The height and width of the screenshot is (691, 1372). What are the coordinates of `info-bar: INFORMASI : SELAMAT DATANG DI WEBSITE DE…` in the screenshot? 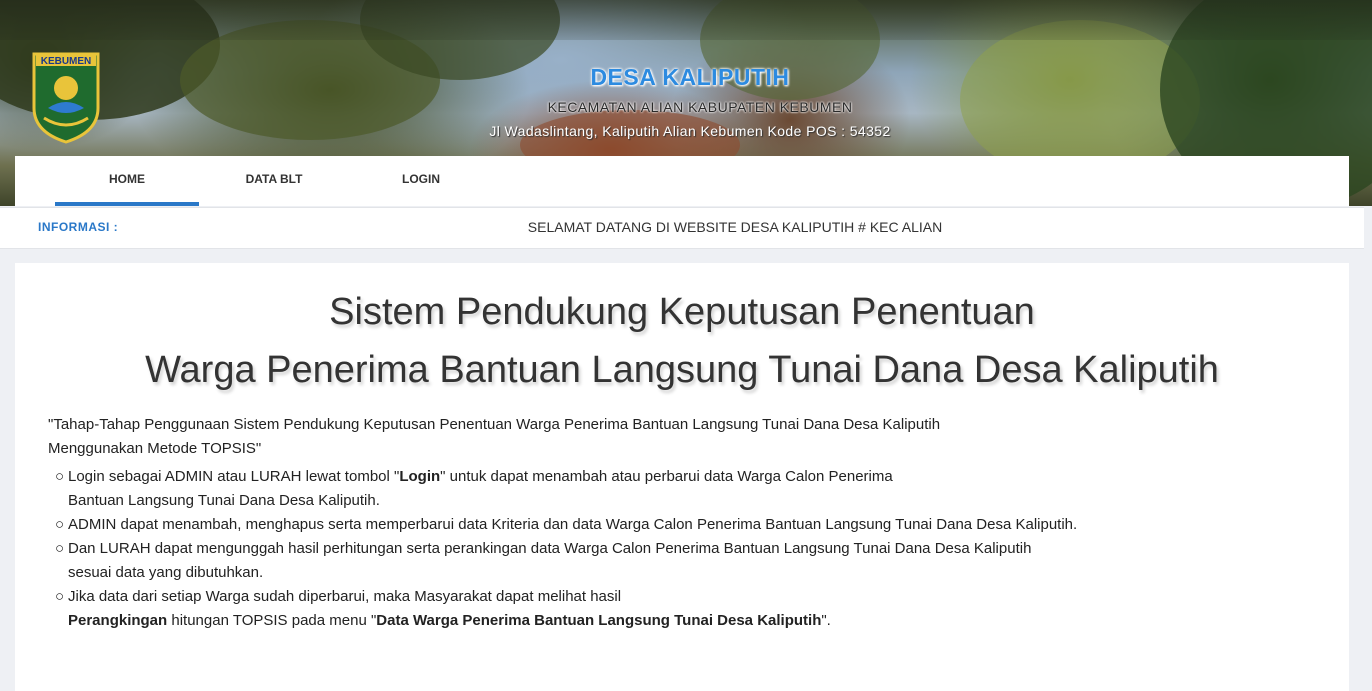 It's located at (682, 228).